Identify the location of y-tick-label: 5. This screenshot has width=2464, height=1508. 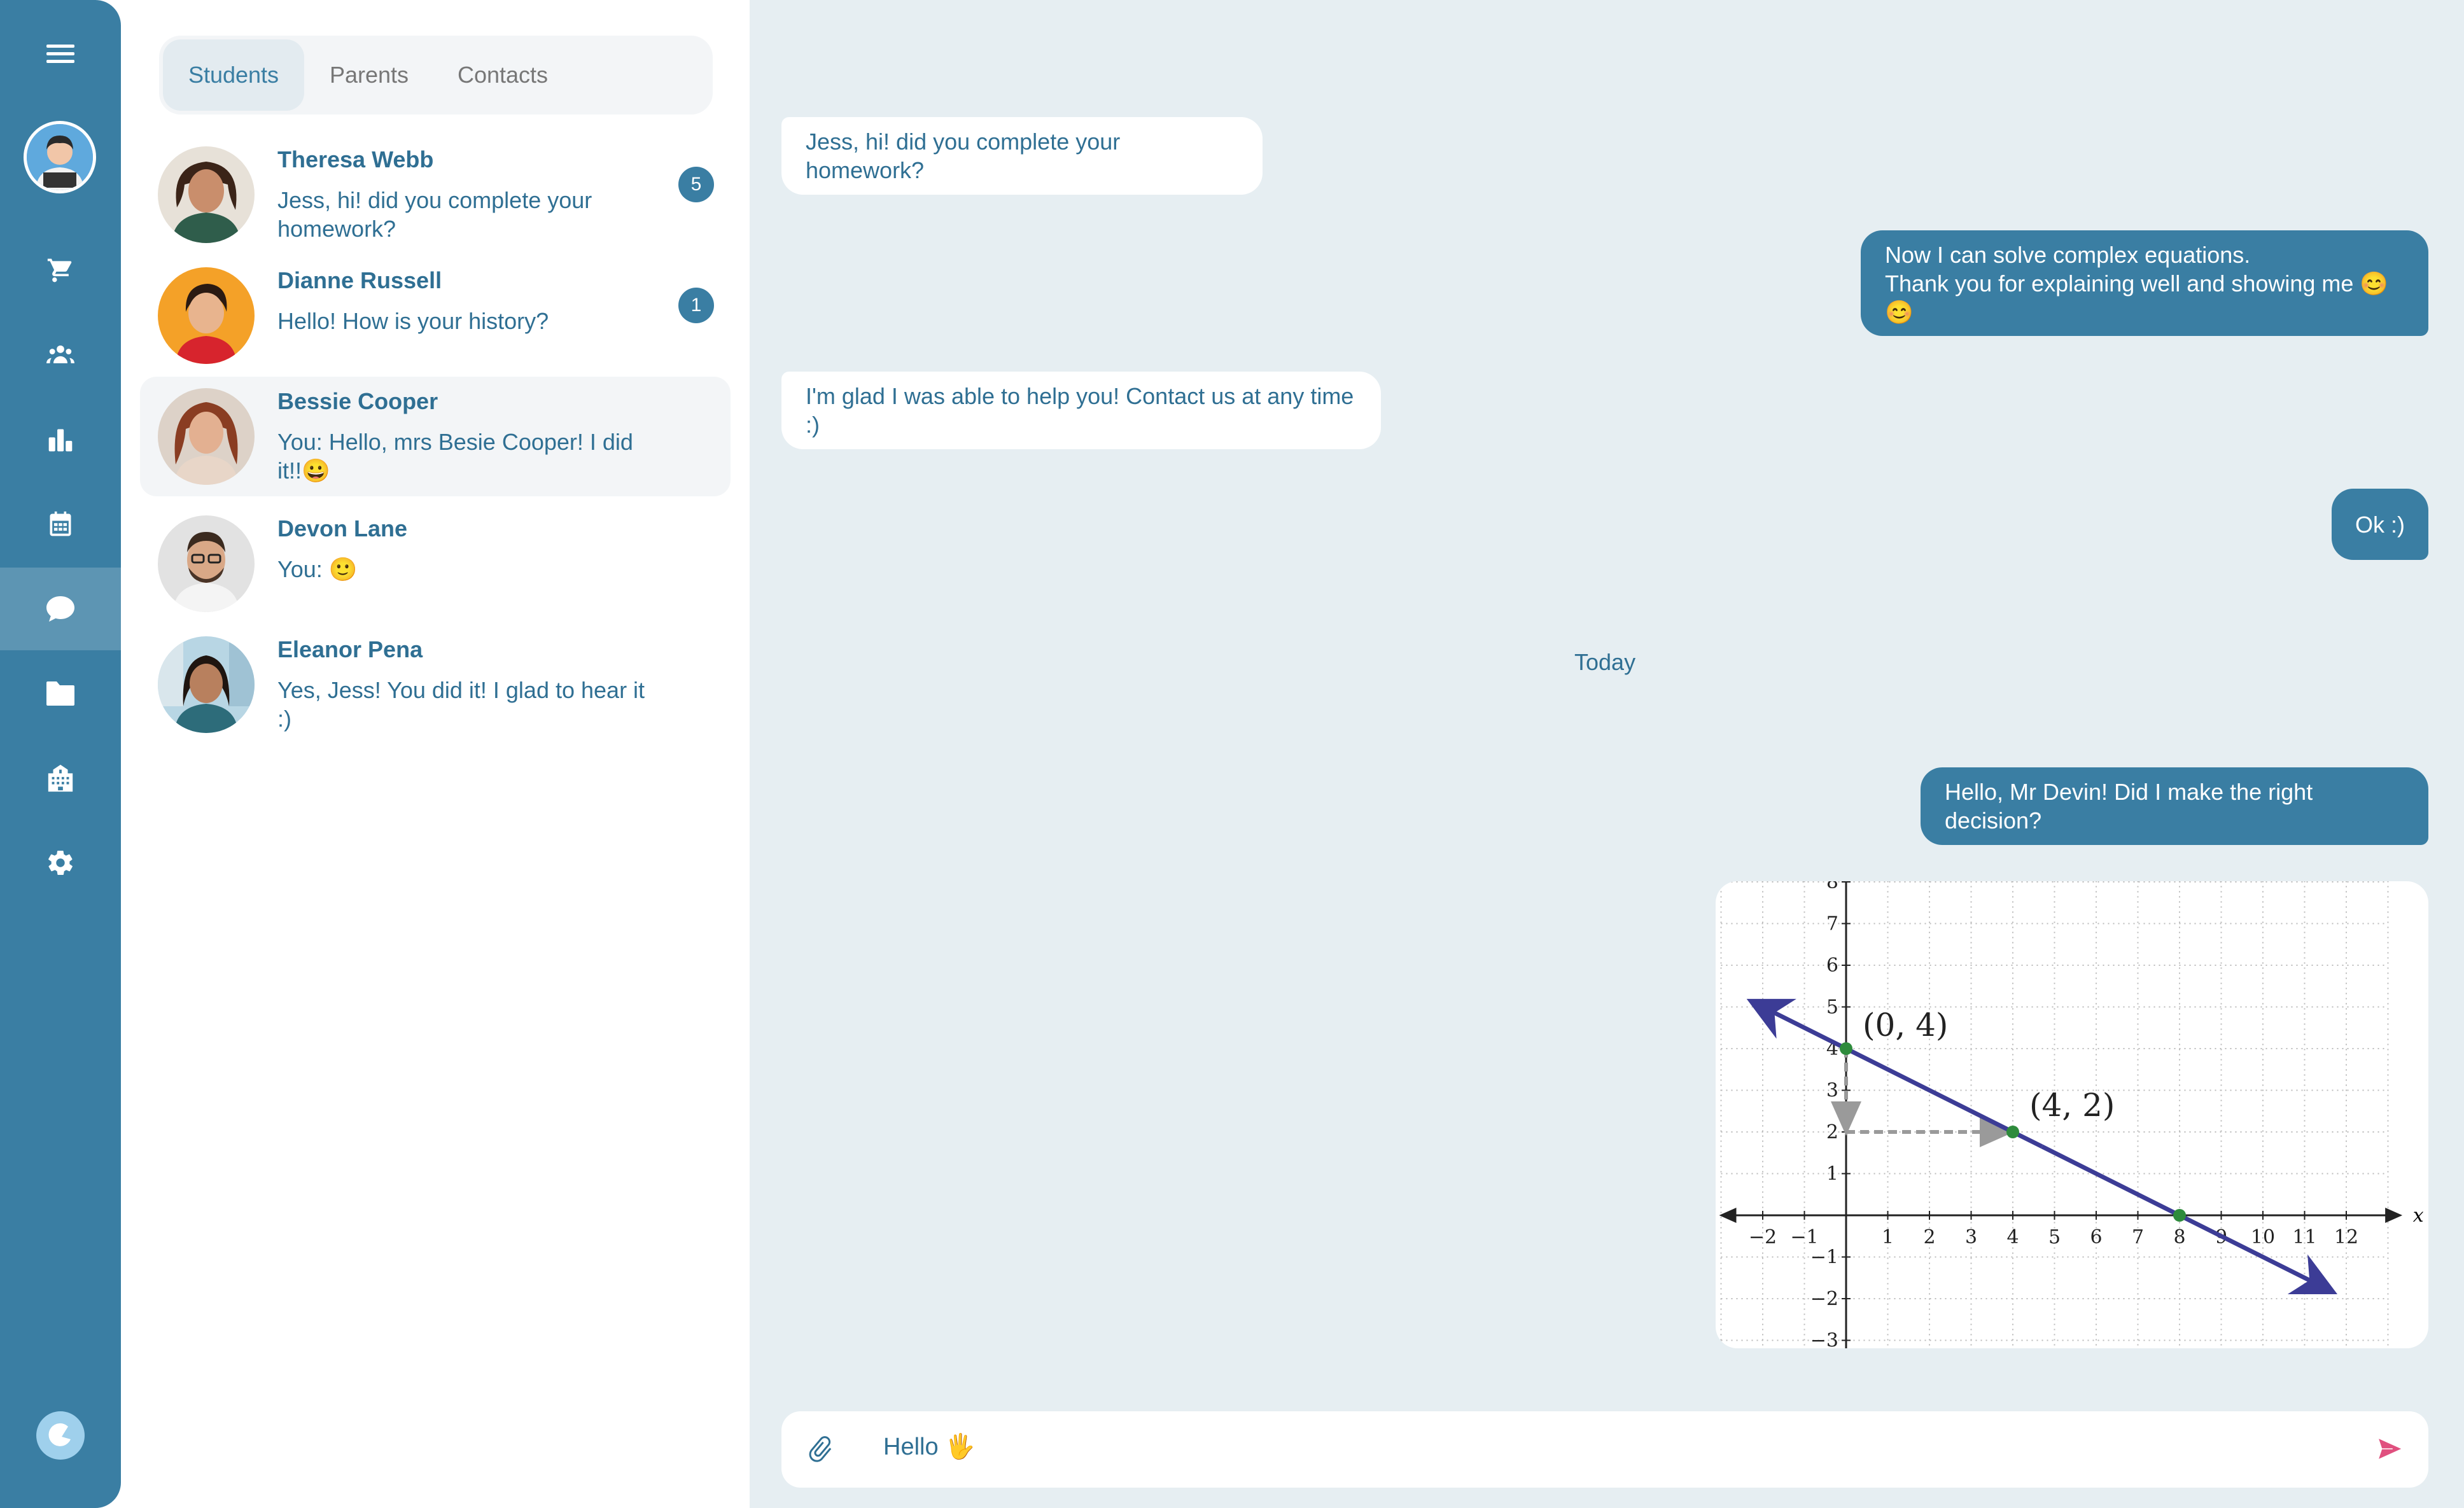
(1832, 1008).